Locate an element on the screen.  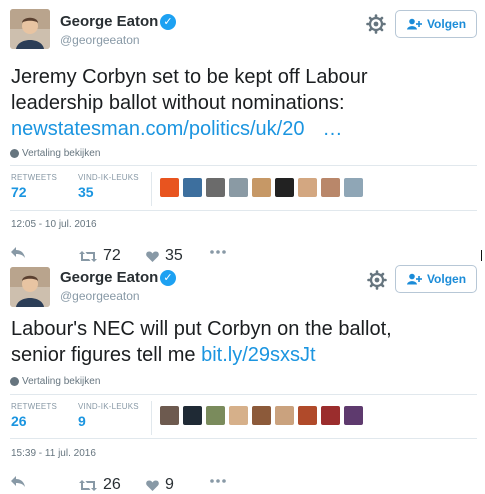
like-count: 9 is located at coordinates (169, 484).